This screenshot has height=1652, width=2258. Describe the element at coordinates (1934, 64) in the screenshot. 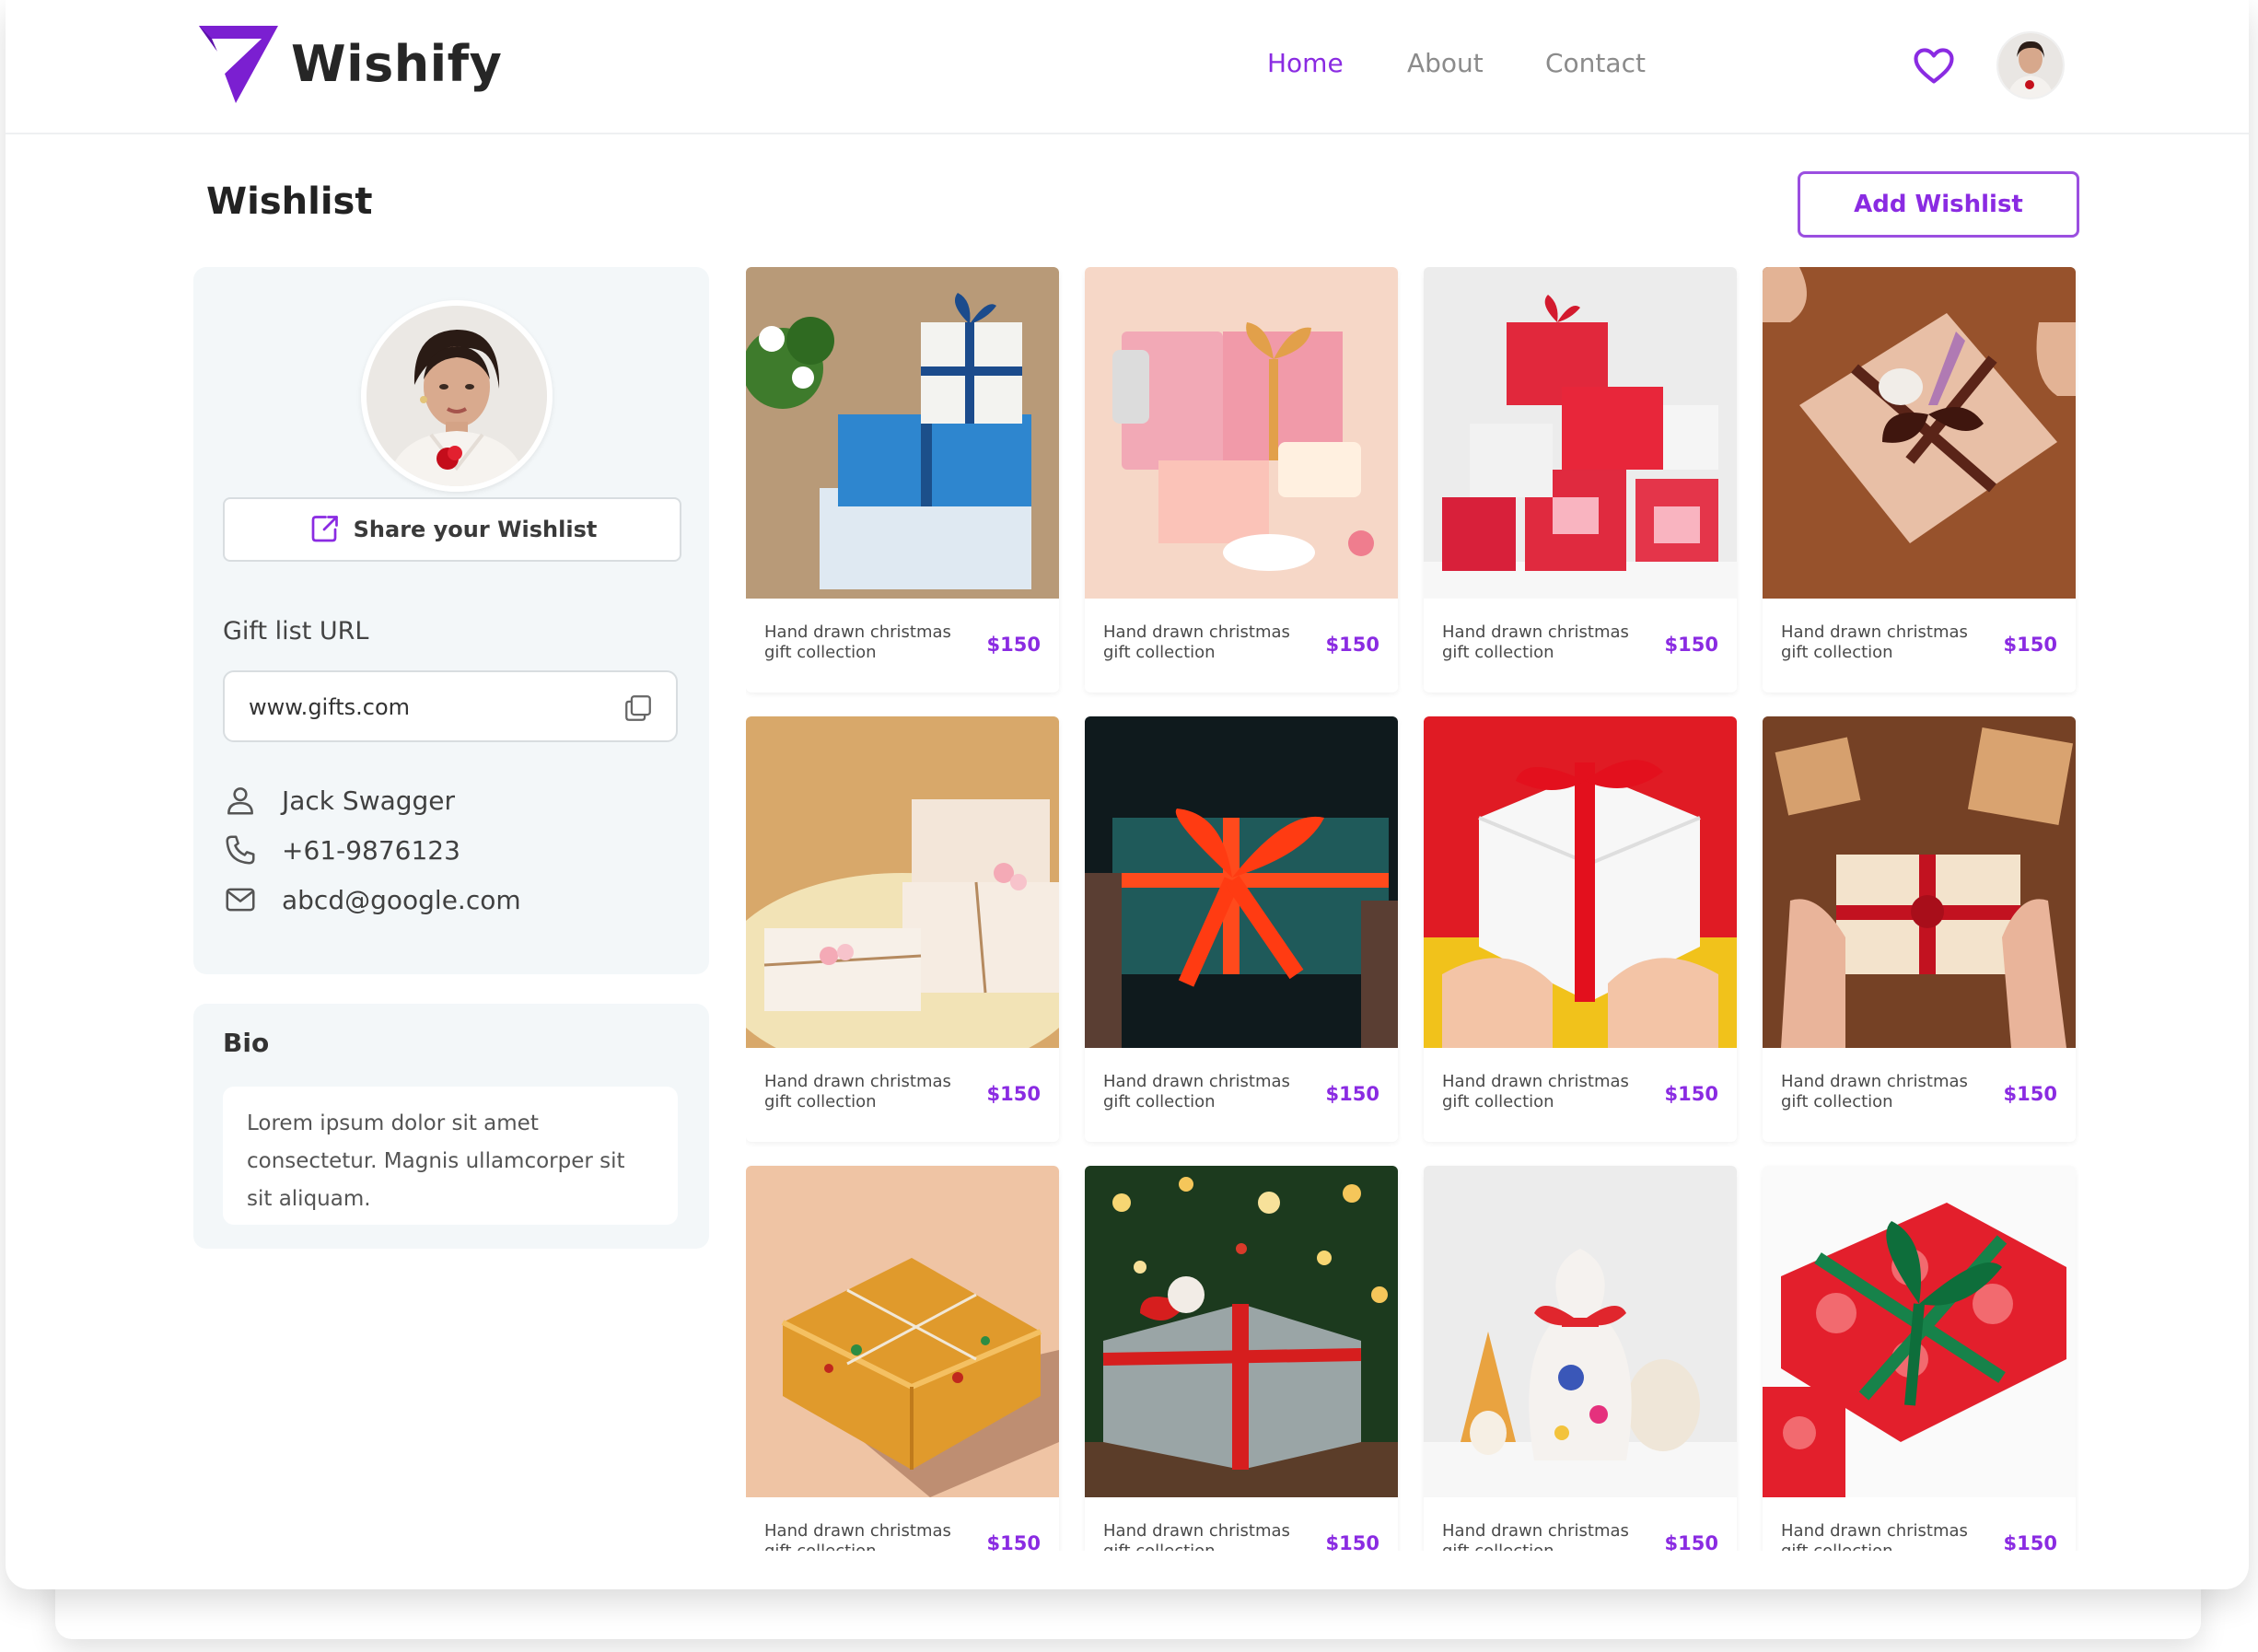

I see `heart-icon` at that location.